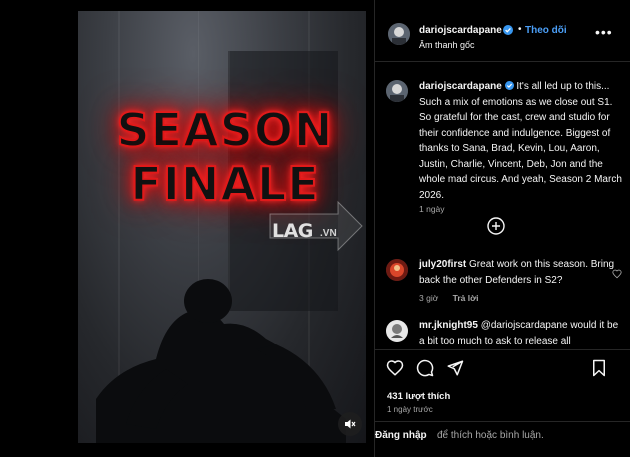 The image size is (630, 457). Describe the element at coordinates (432, 209) in the screenshot. I see `caption-timestamp: 1 ngày` at that location.